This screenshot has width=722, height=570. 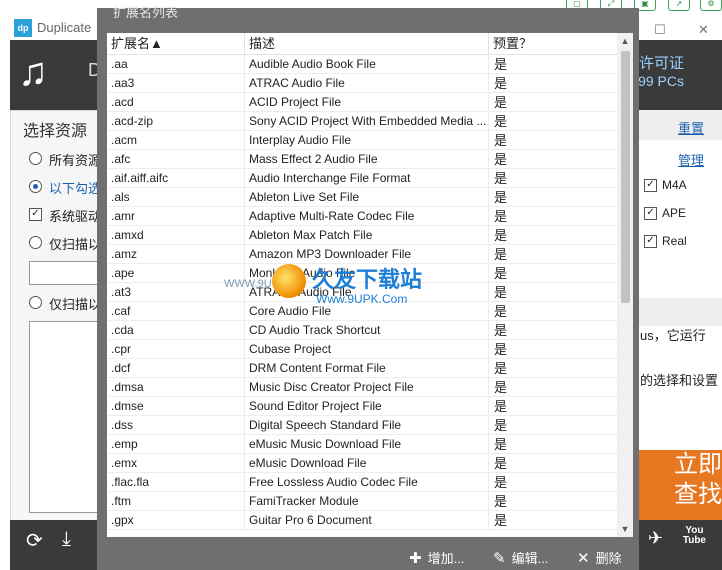 What do you see at coordinates (35, 214) in the screenshot?
I see `checkbox-system-drive: ✓` at bounding box center [35, 214].